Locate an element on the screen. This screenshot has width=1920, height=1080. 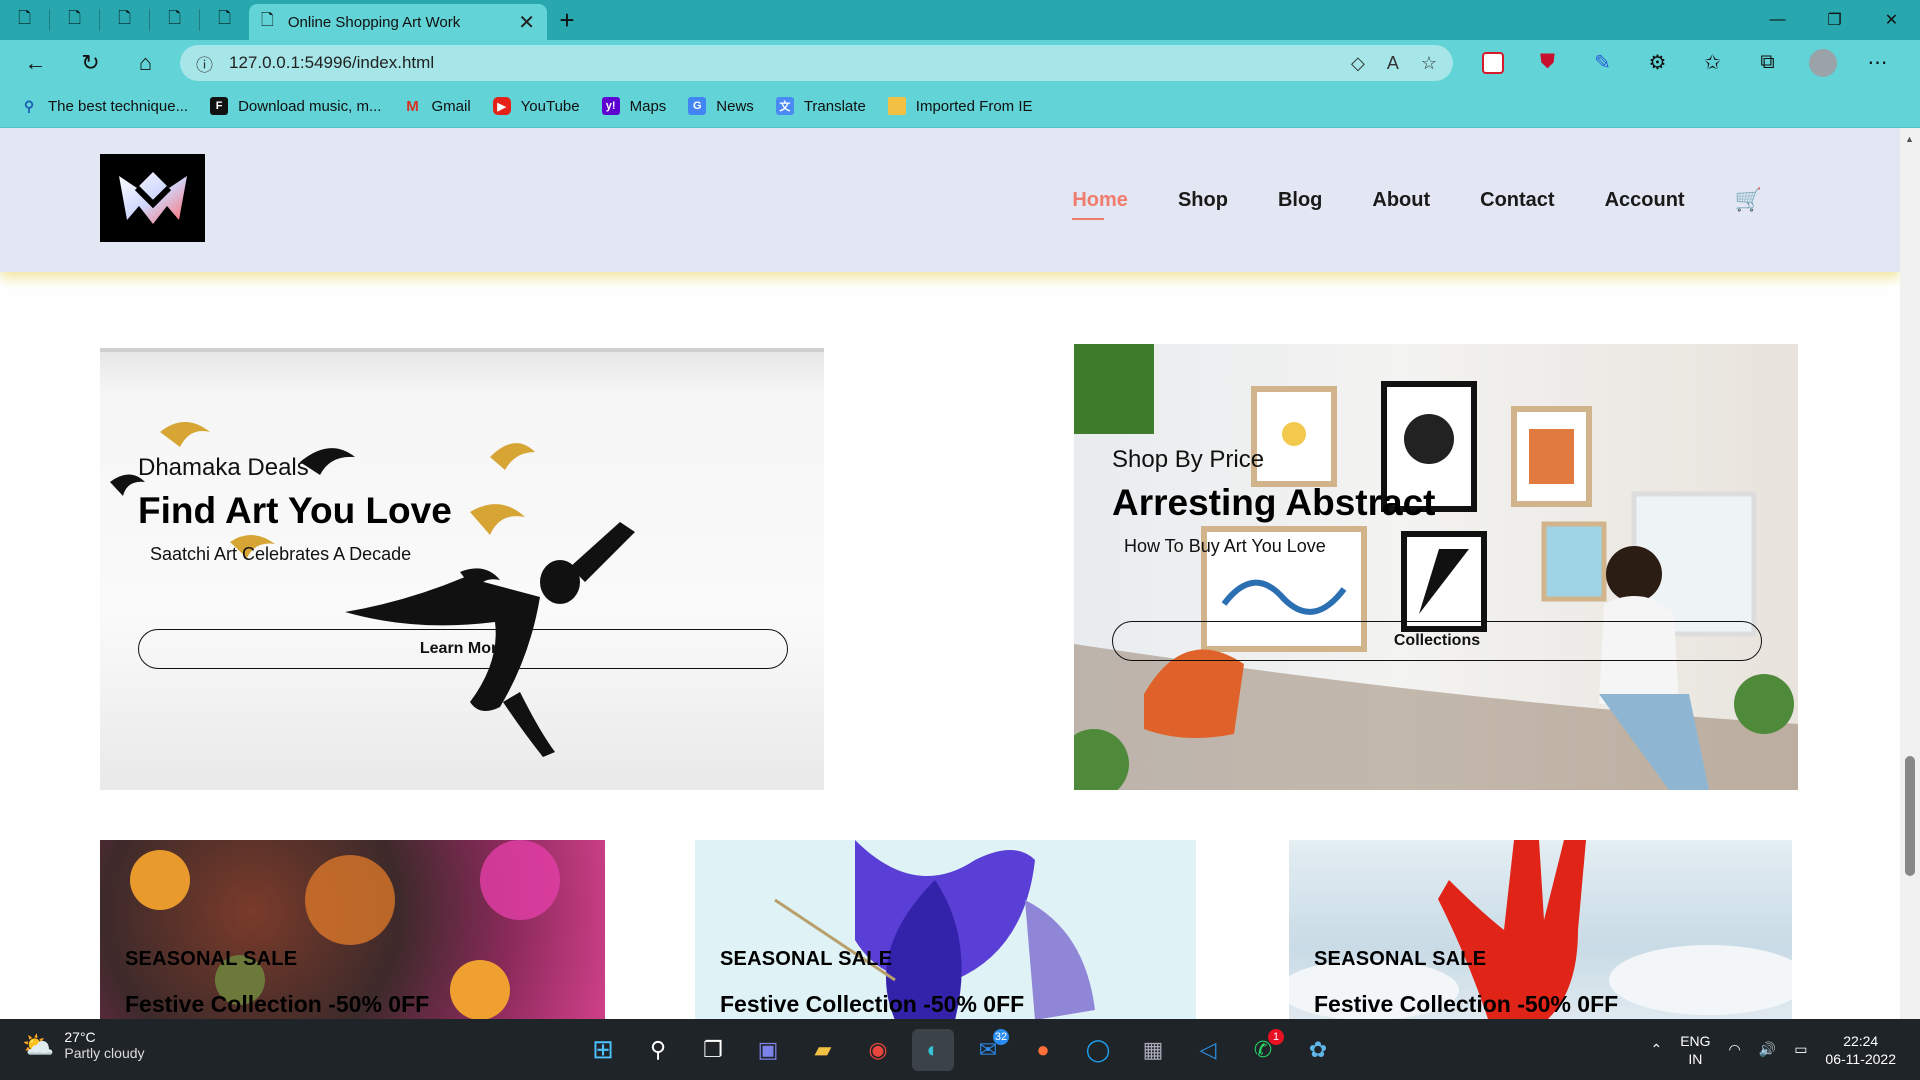
banner-headline: Find Art You Love is located at coordinates (295, 510).